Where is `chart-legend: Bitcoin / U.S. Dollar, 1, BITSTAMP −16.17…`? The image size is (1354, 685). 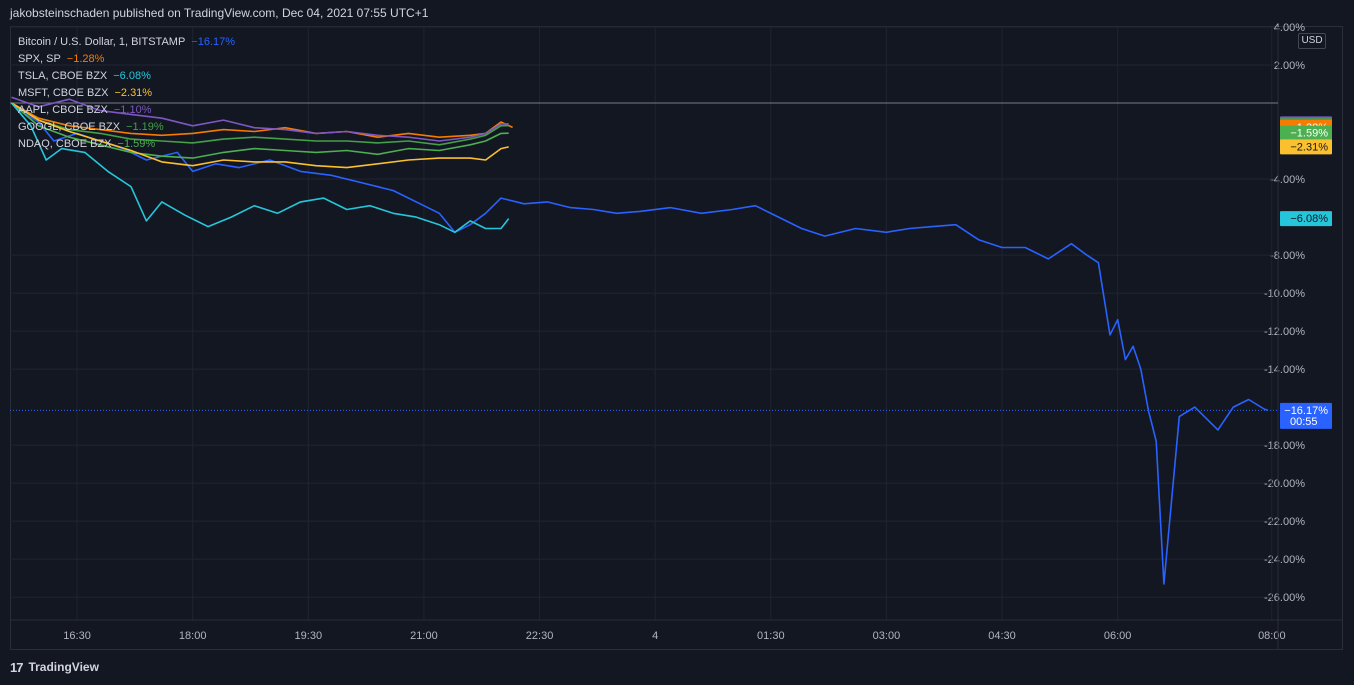 chart-legend: Bitcoin / U.S. Dollar, 1, BITSTAMP −16.17… is located at coordinates (126, 93).